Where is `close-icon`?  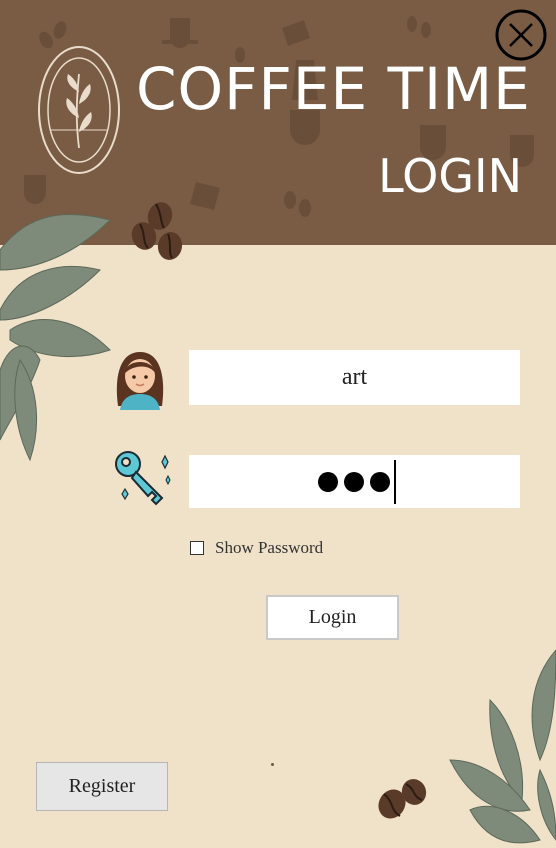 close-icon is located at coordinates (521, 35).